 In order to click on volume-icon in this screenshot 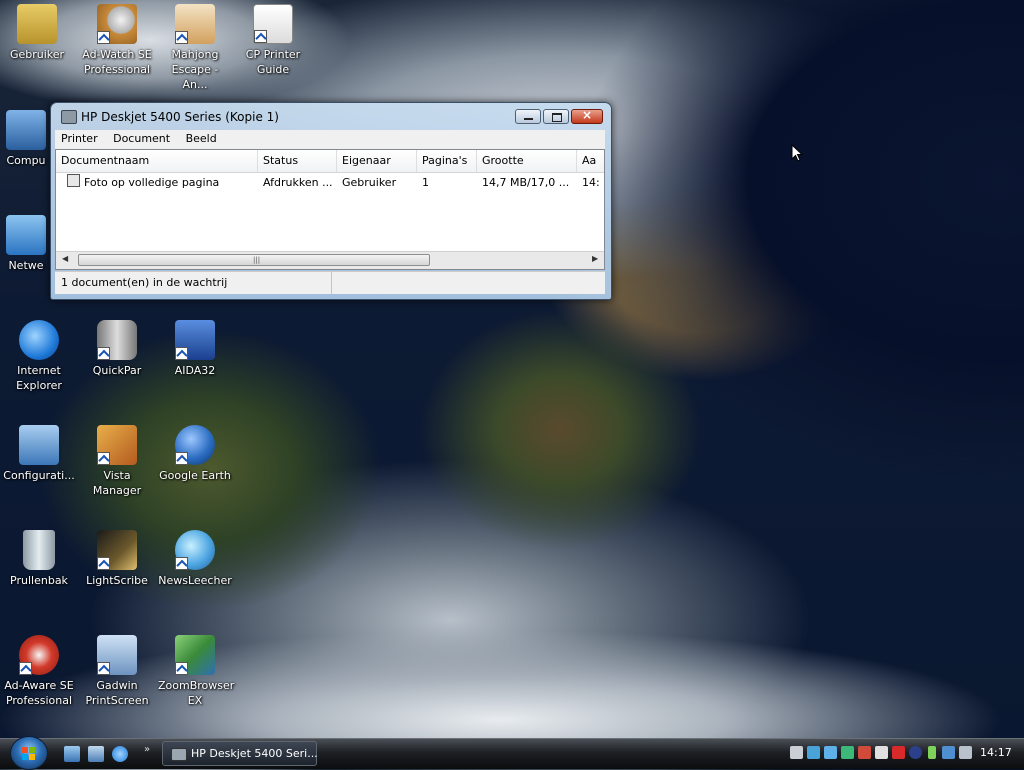, I will do `click(965, 752)`.